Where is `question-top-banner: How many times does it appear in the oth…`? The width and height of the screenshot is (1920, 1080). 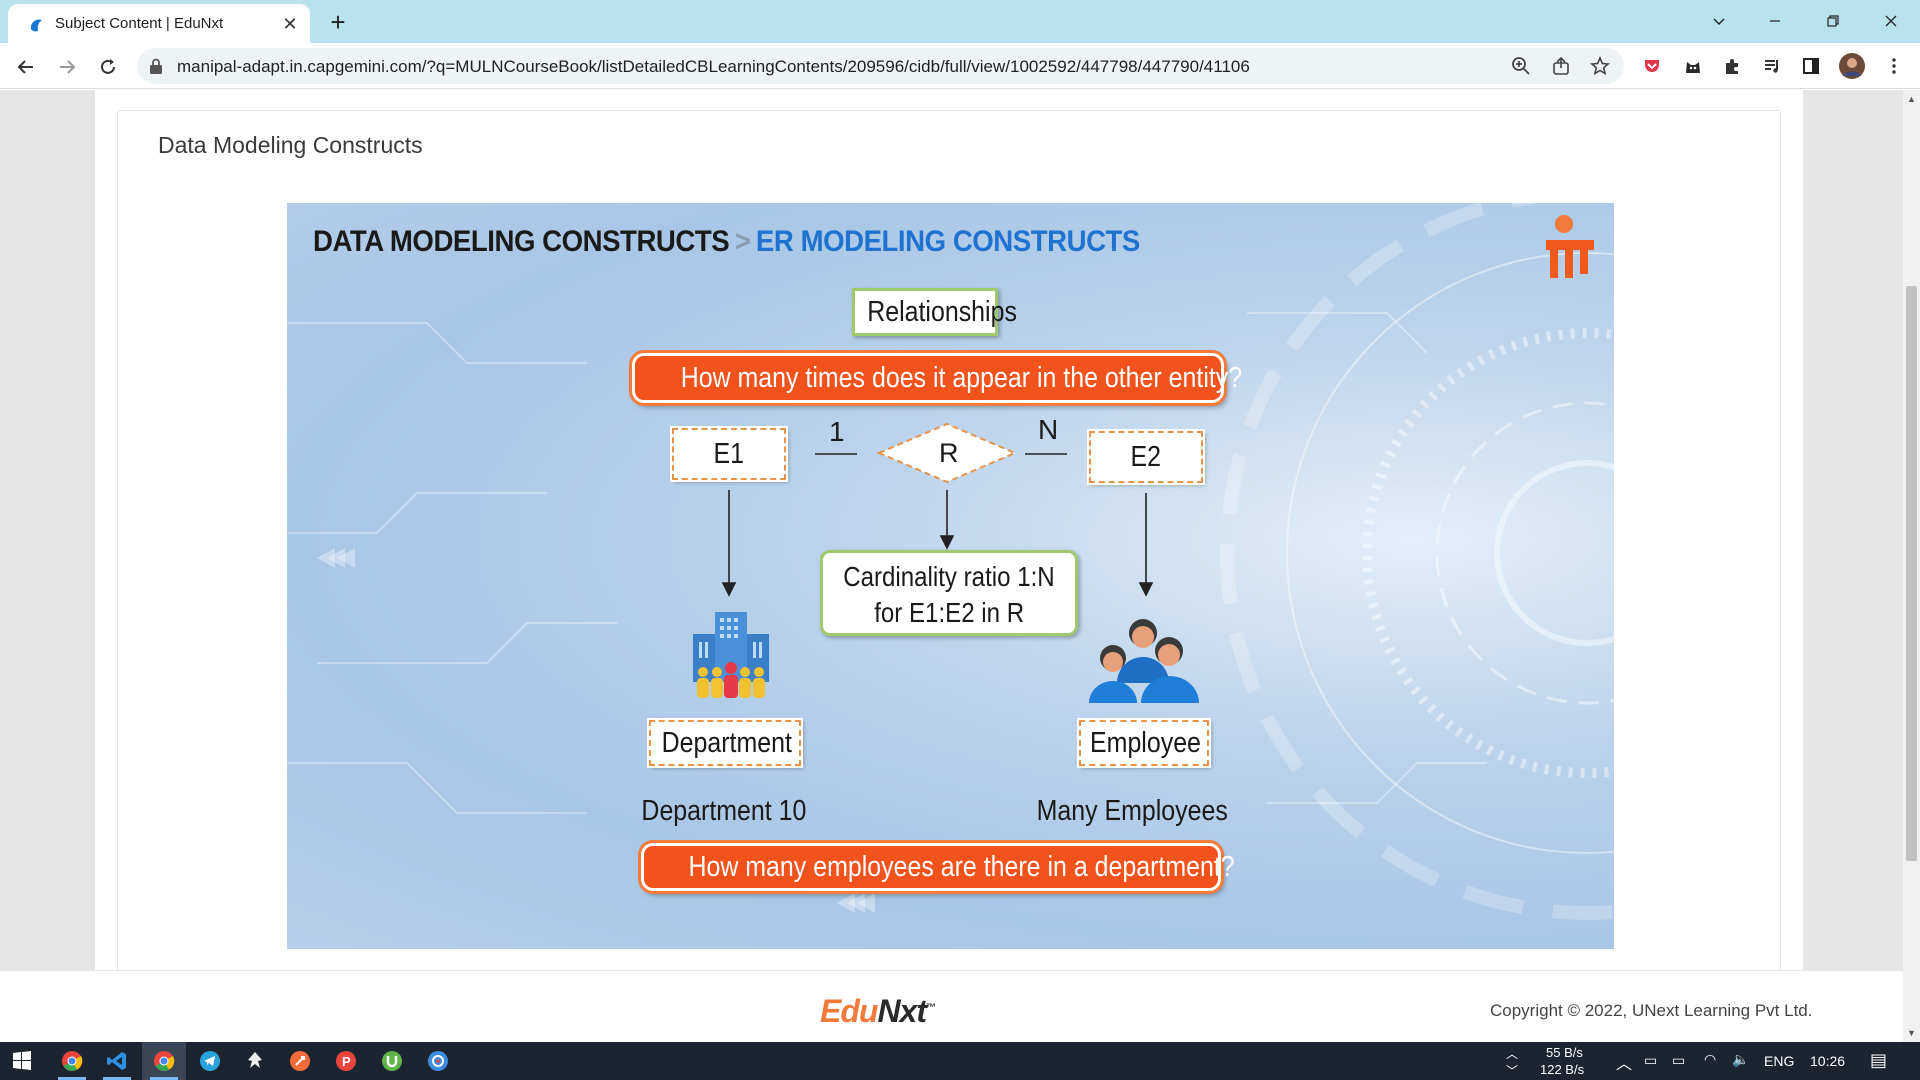 question-top-banner: How many times does it appear in the oth… is located at coordinates (937, 378).